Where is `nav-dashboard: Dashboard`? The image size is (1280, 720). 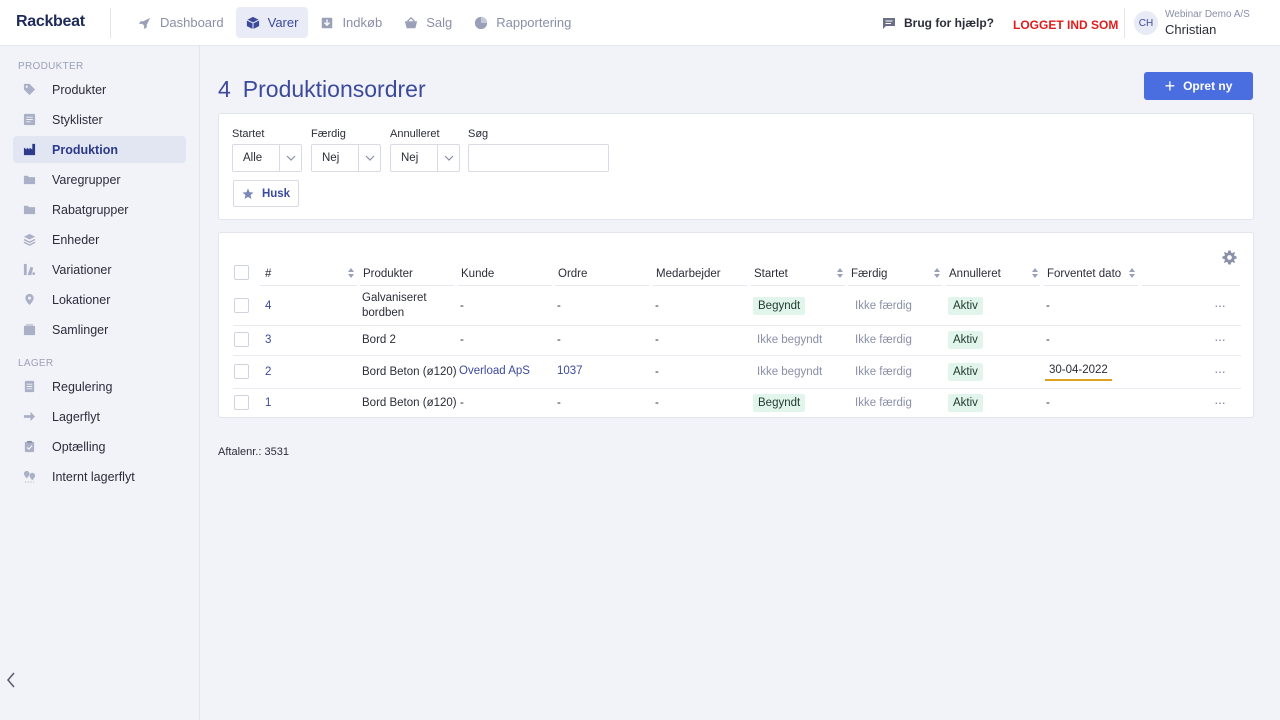 nav-dashboard: Dashboard is located at coordinates (181, 22).